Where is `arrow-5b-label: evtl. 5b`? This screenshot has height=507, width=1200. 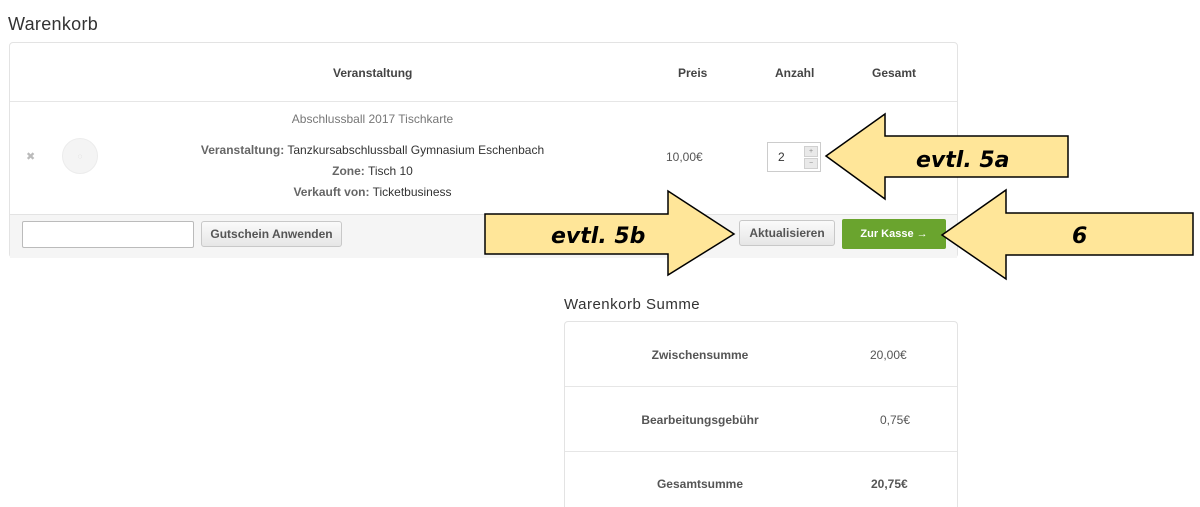
arrow-5b-label: evtl. 5b is located at coordinates (598, 236).